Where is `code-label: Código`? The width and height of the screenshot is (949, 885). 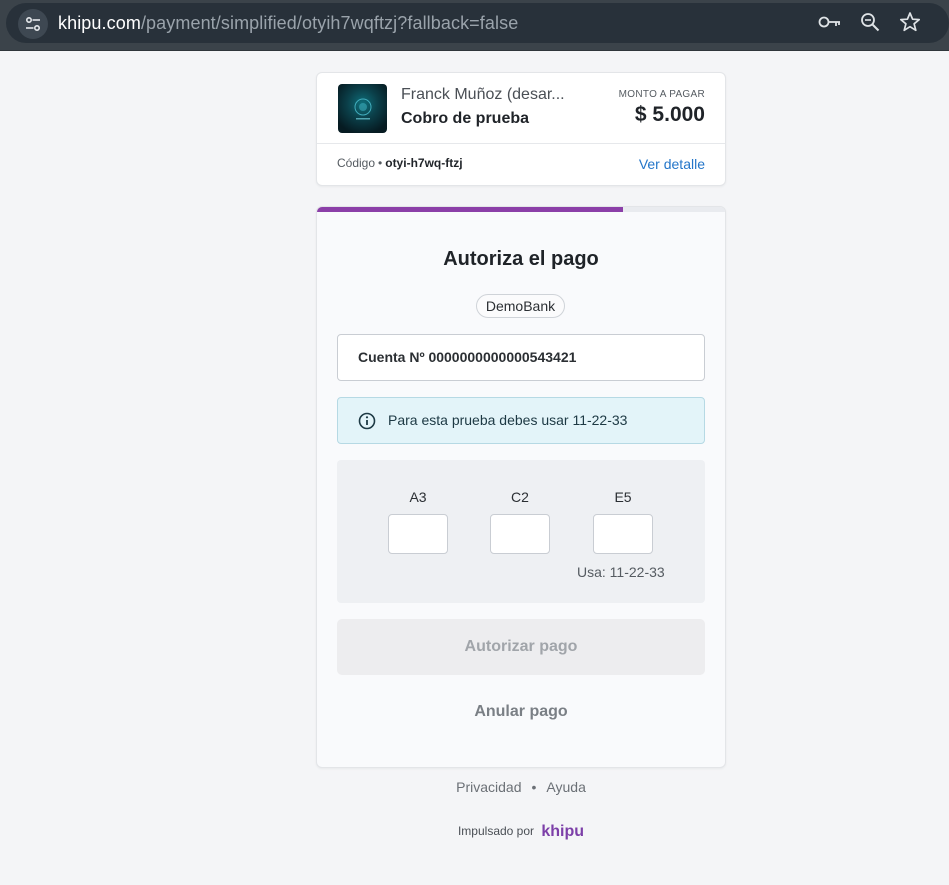 code-label: Código is located at coordinates (356, 163).